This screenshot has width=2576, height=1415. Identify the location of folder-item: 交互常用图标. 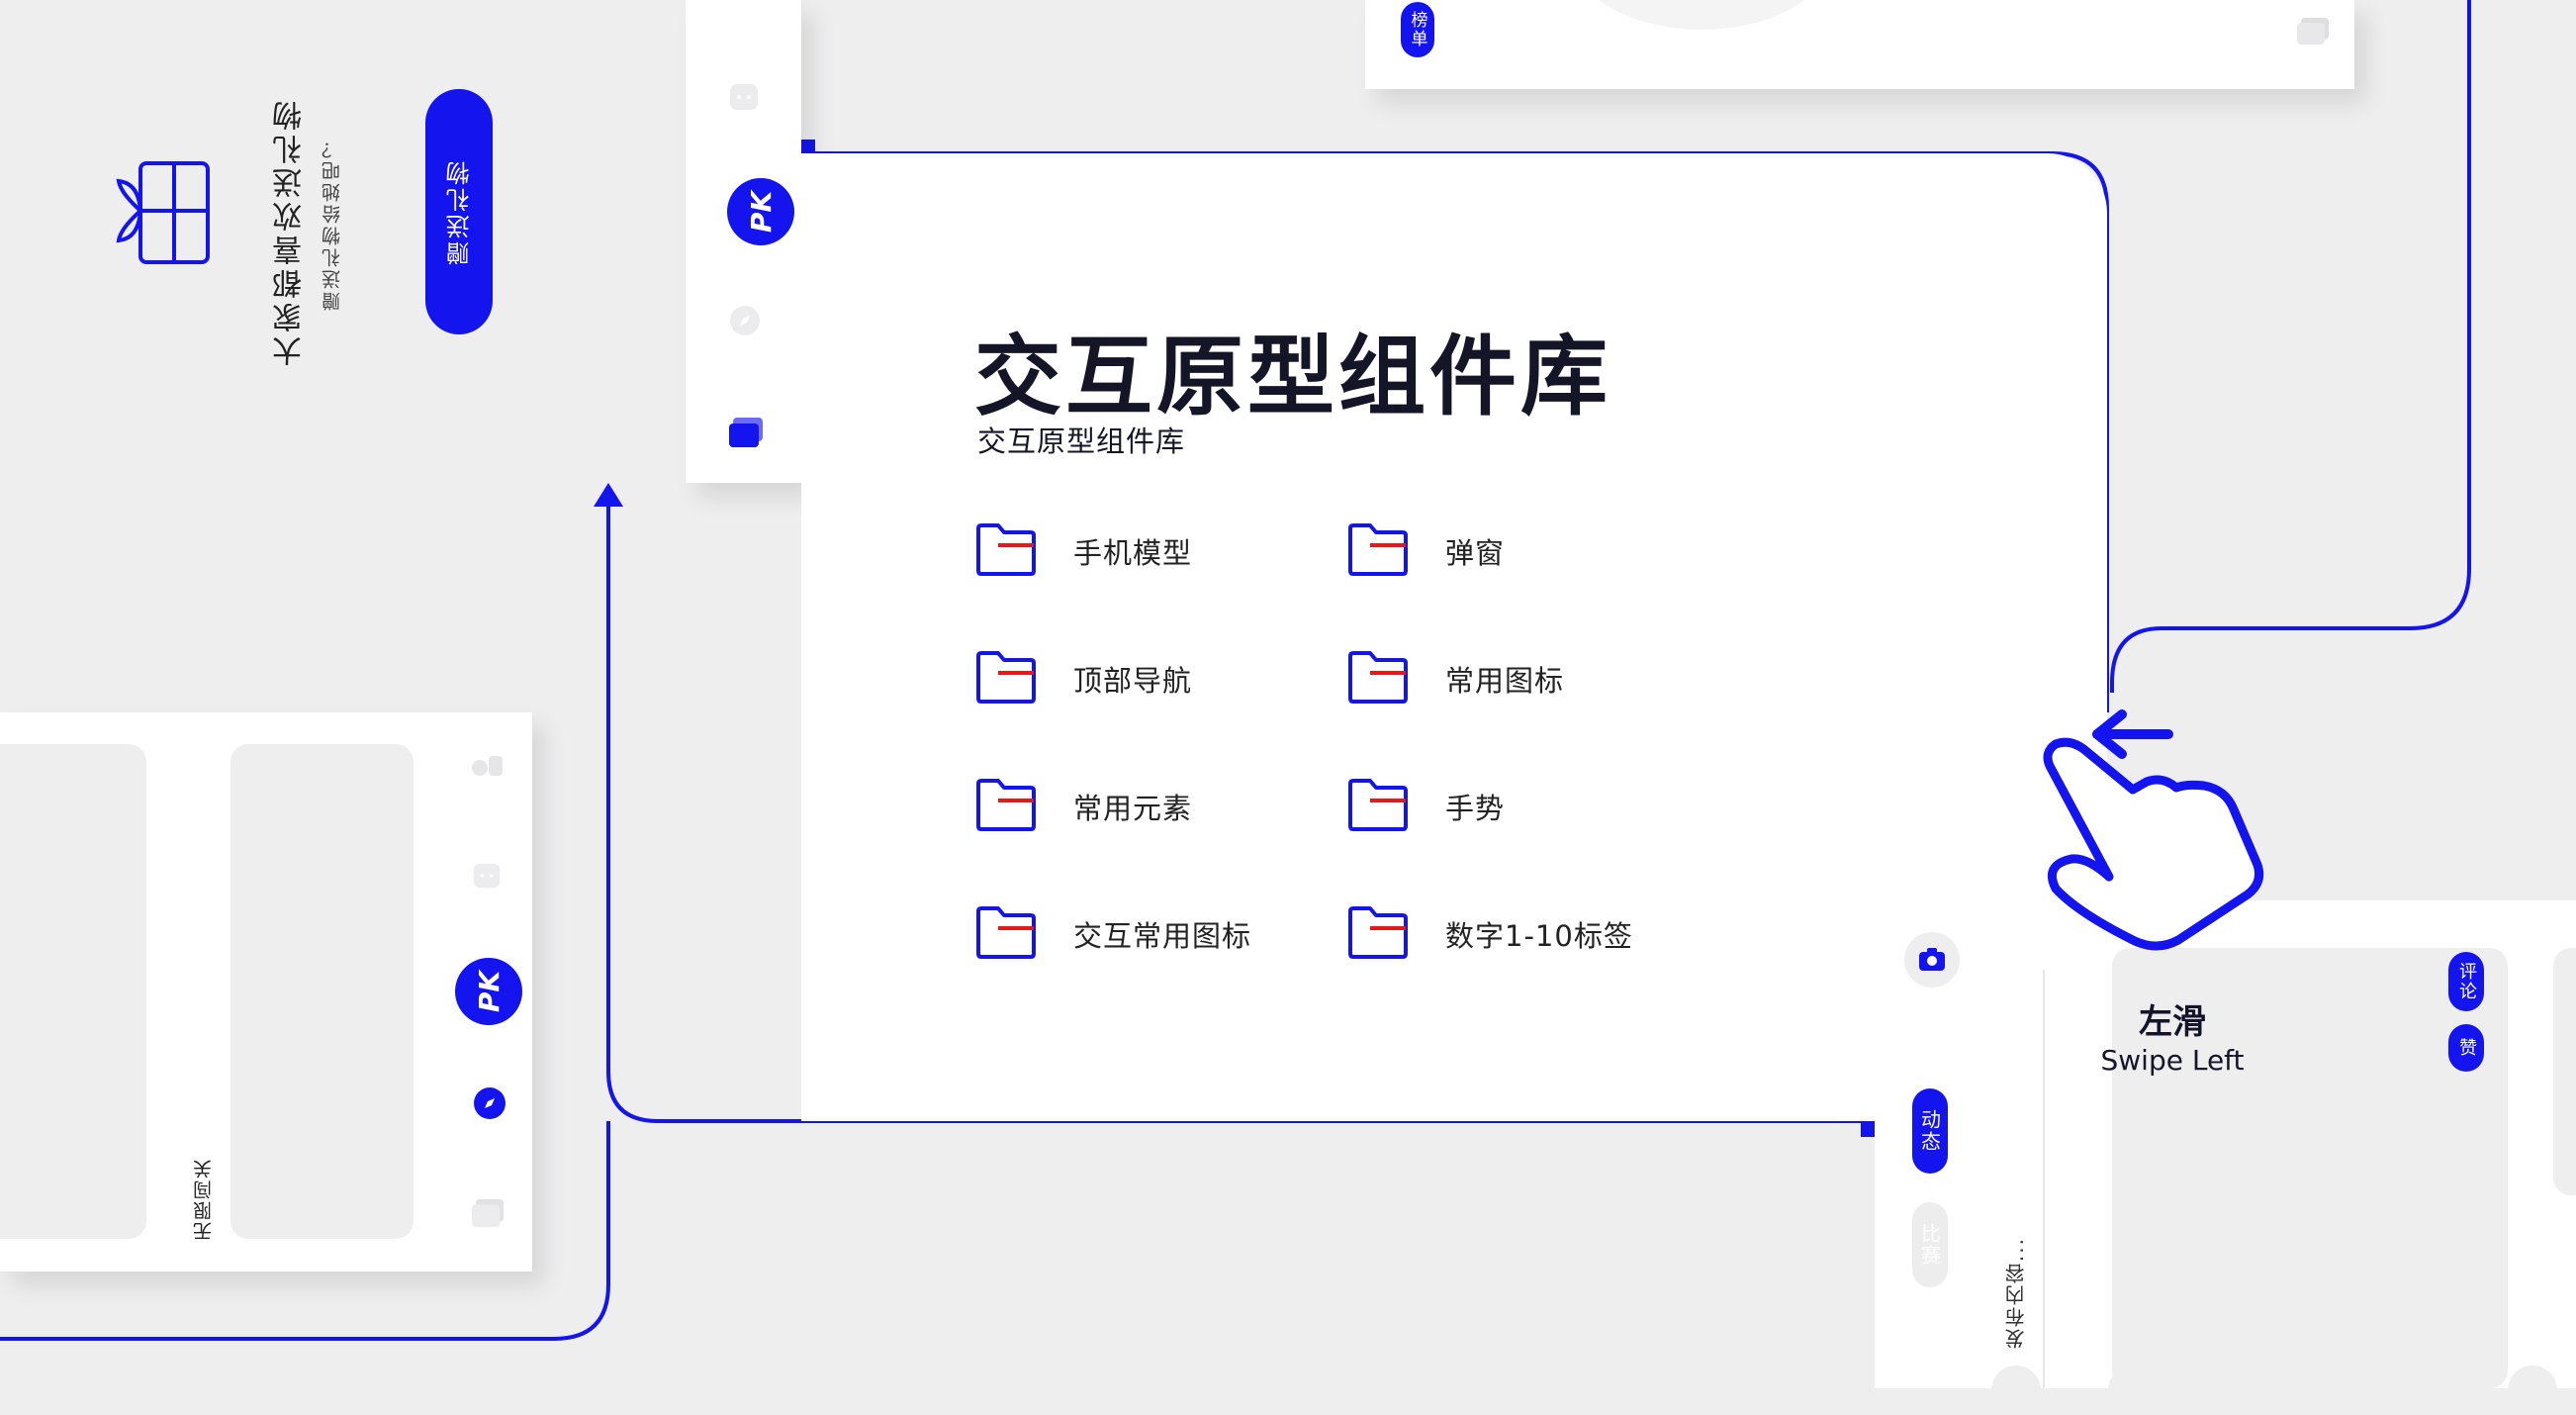
(1113, 934).